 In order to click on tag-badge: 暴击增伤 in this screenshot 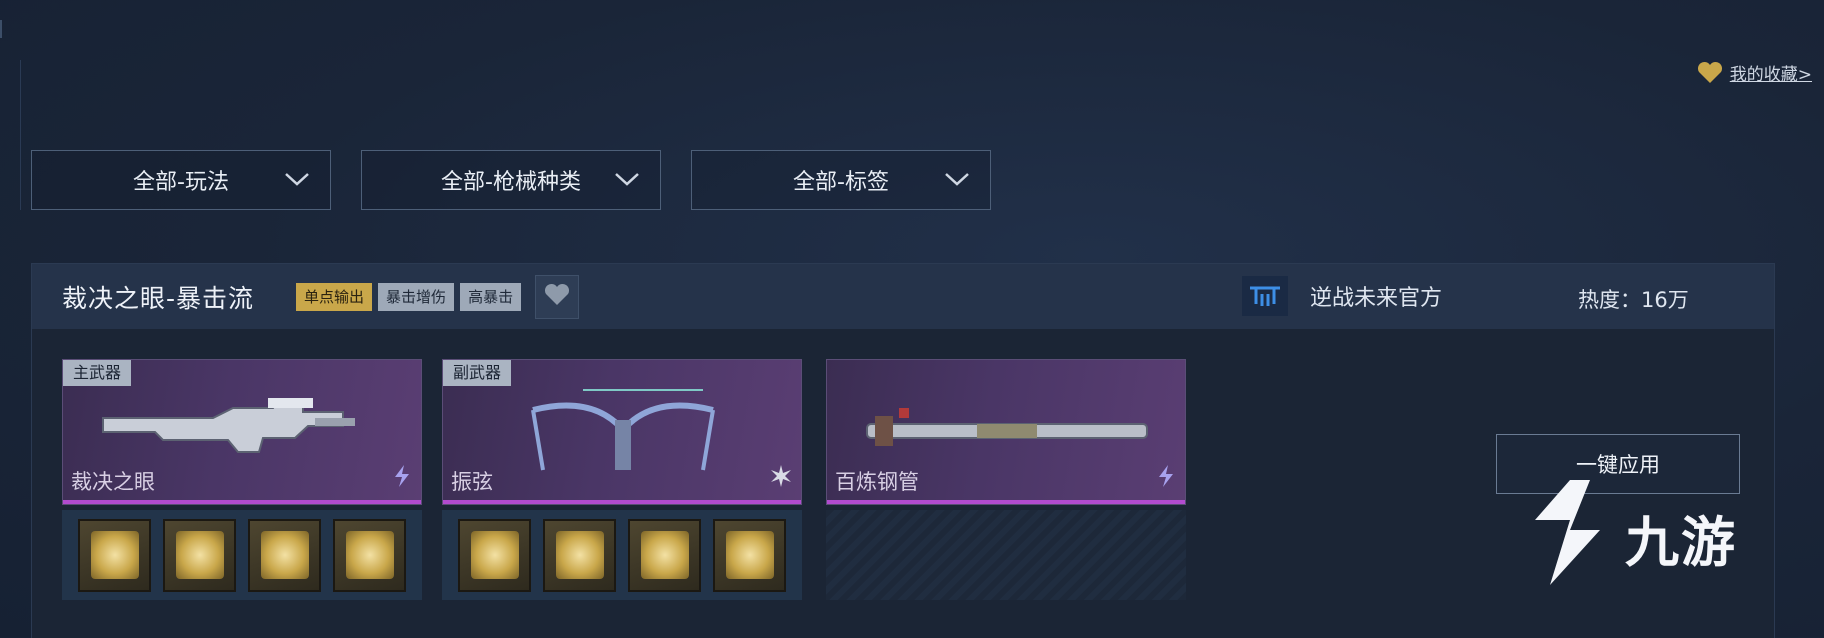, I will do `click(416, 296)`.